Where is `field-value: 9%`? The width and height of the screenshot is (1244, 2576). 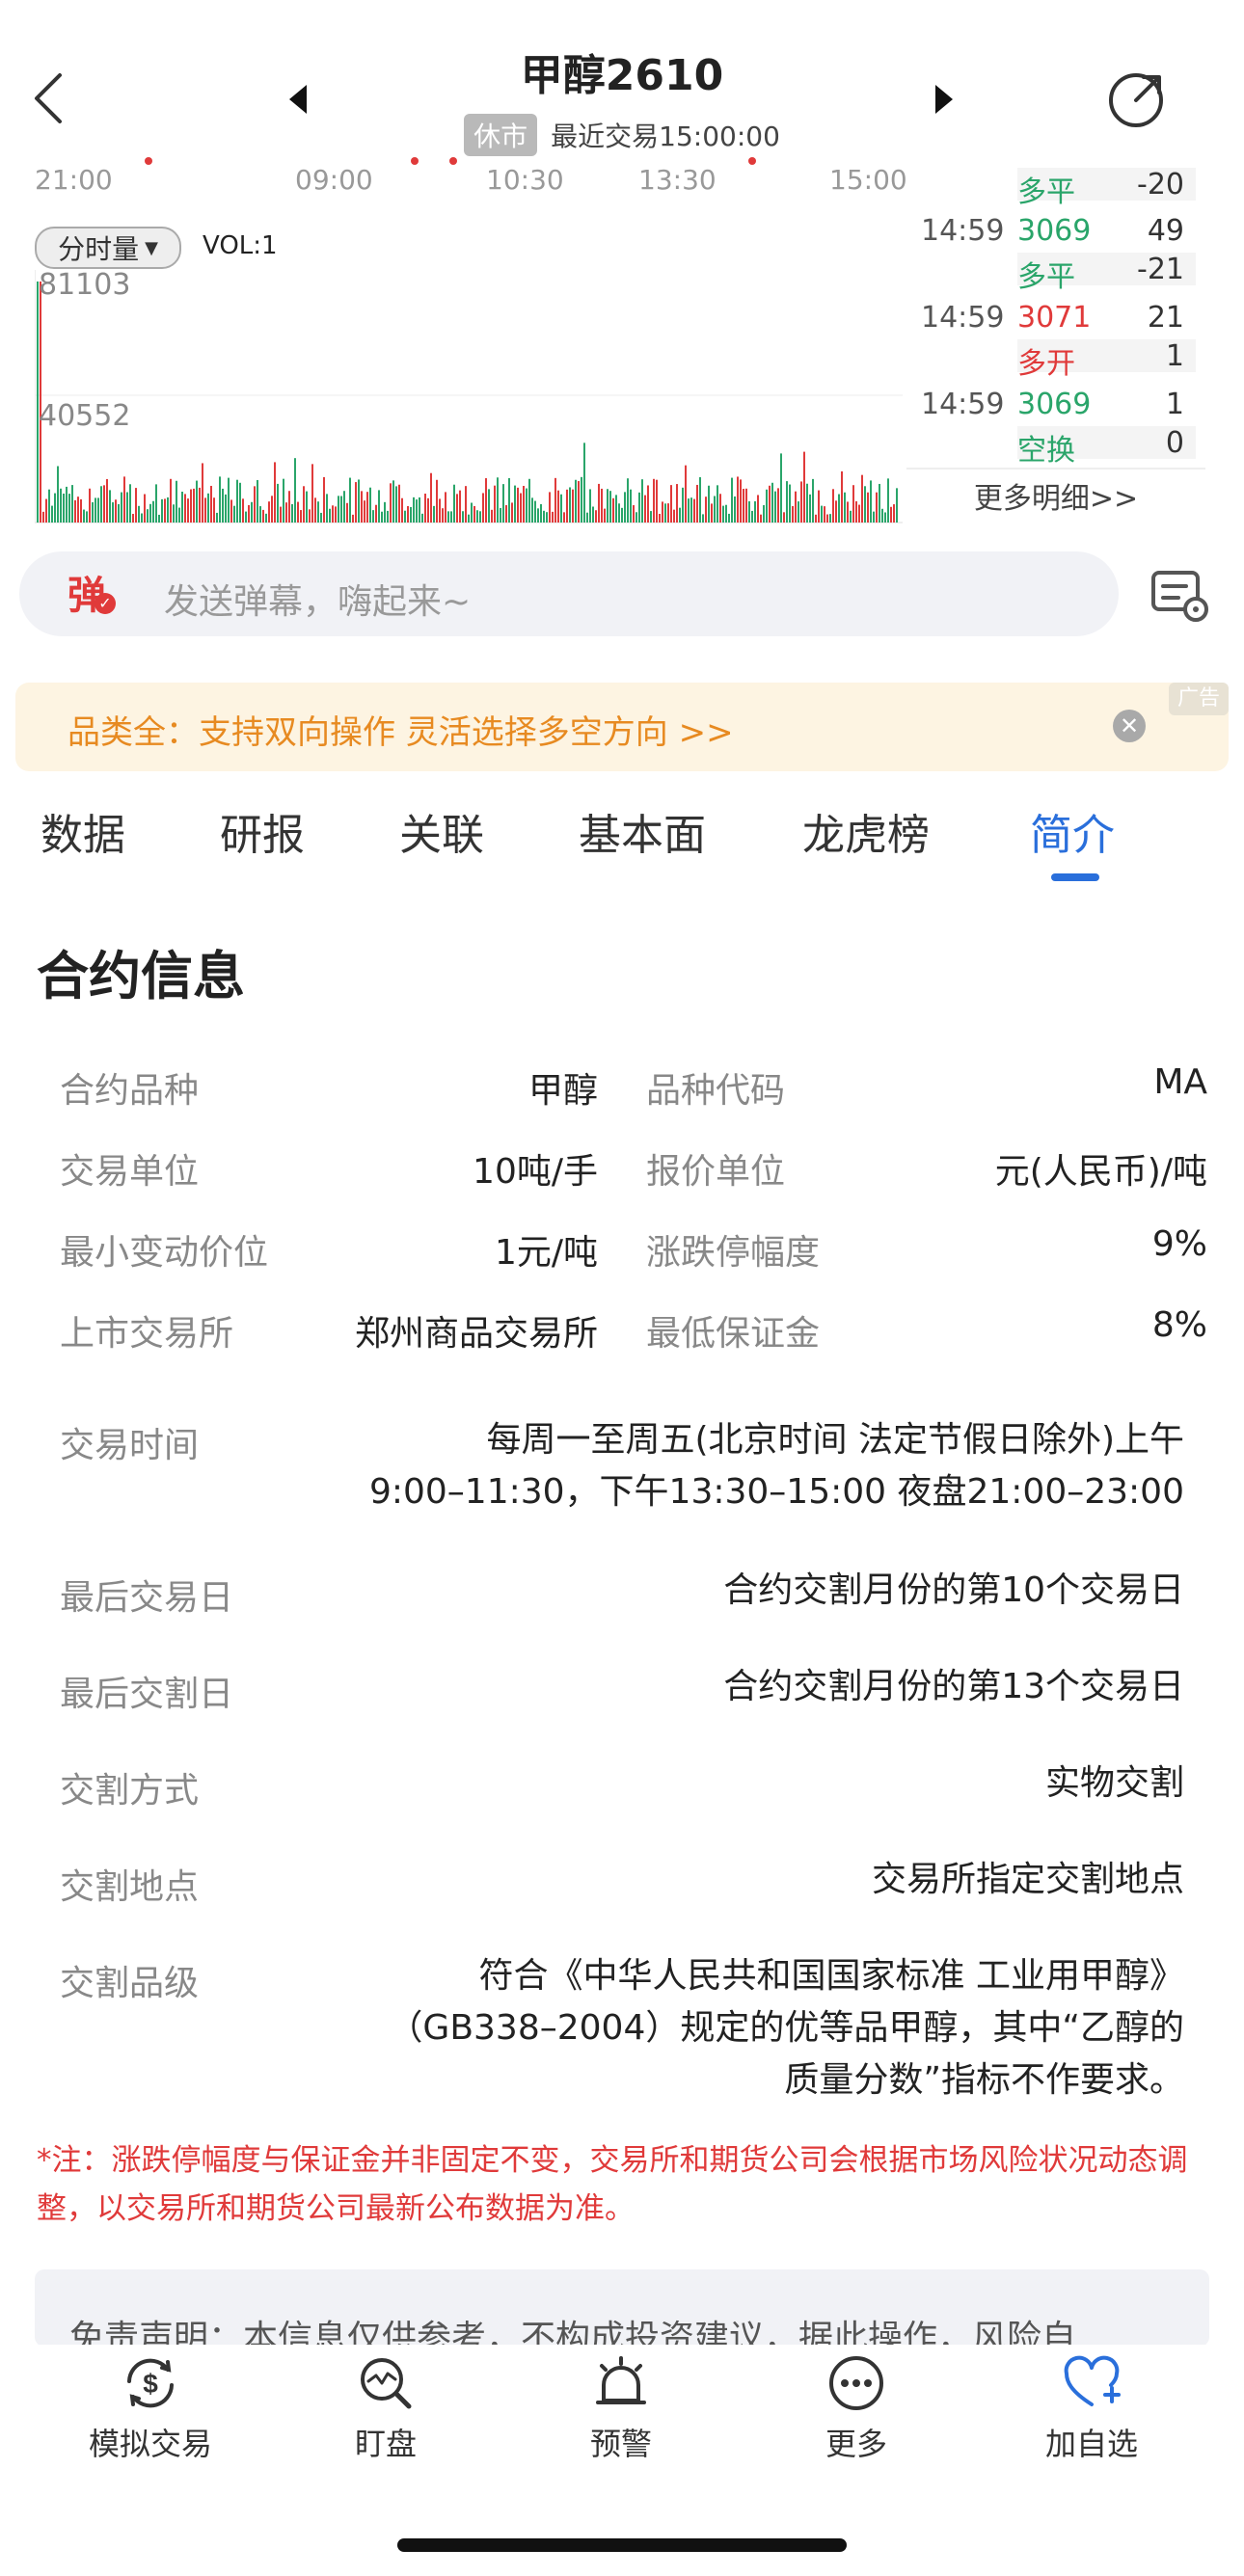 field-value: 9% is located at coordinates (1179, 1244).